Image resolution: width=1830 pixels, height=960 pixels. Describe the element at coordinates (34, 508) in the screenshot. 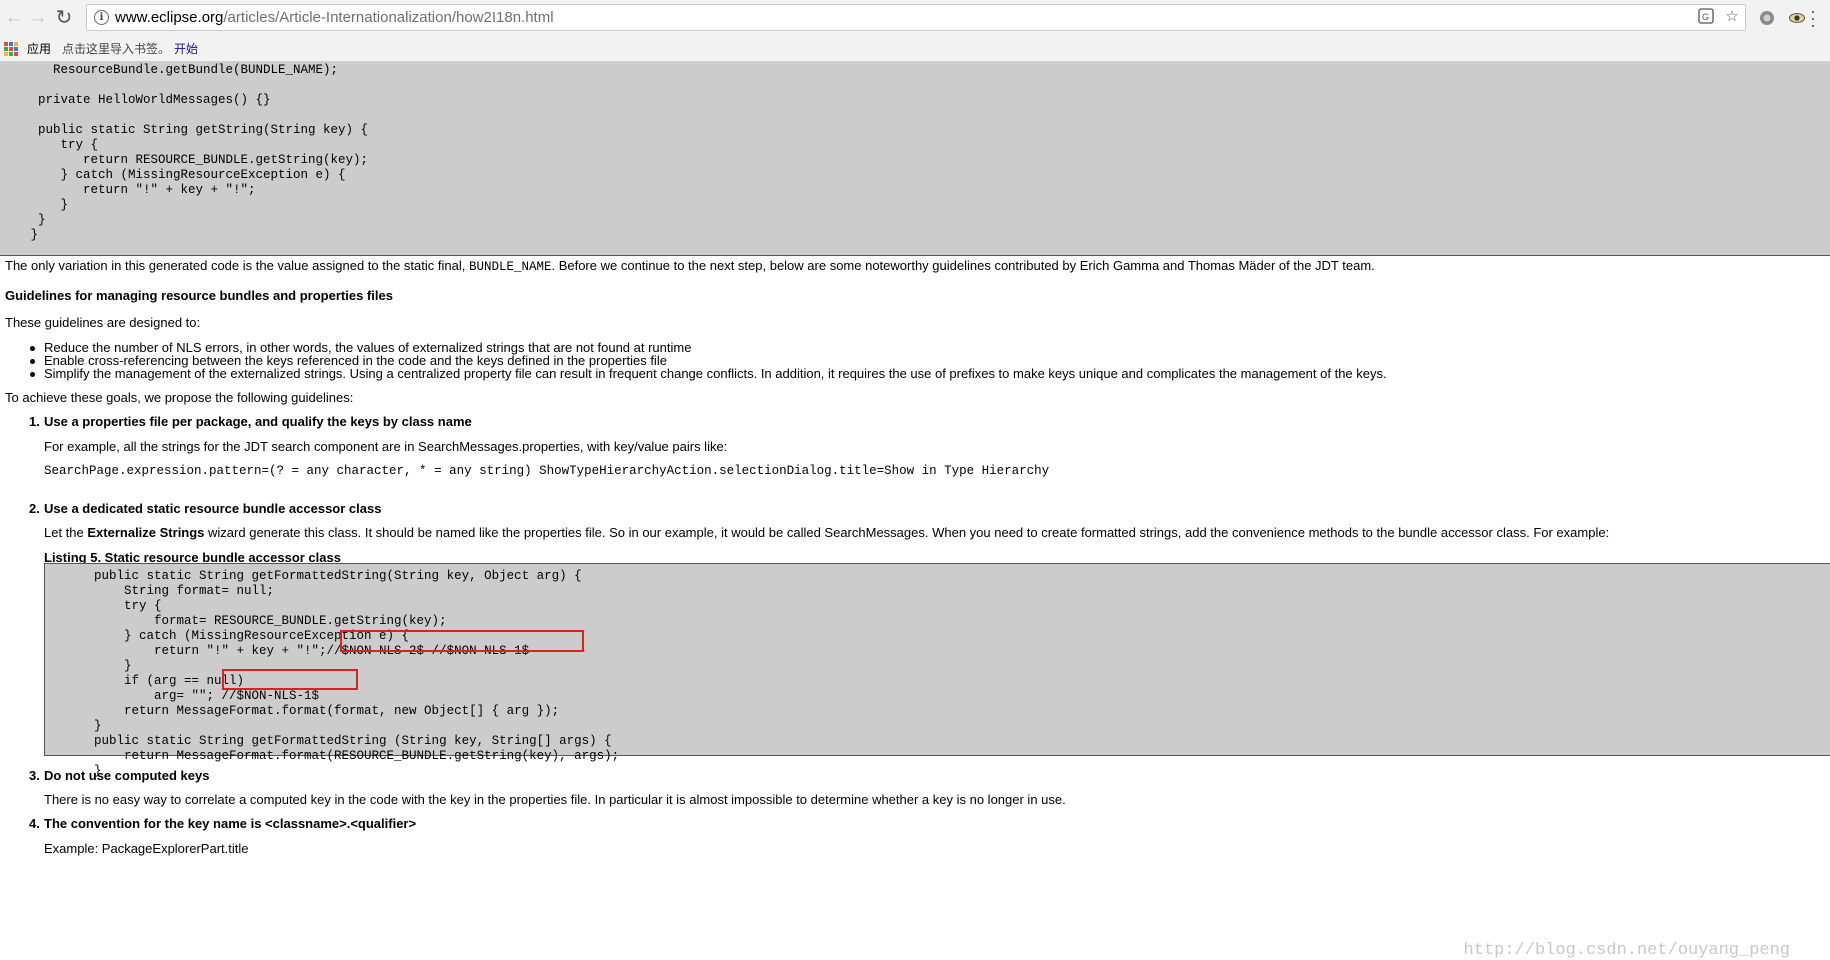

I see `item-number: 2.` at that location.